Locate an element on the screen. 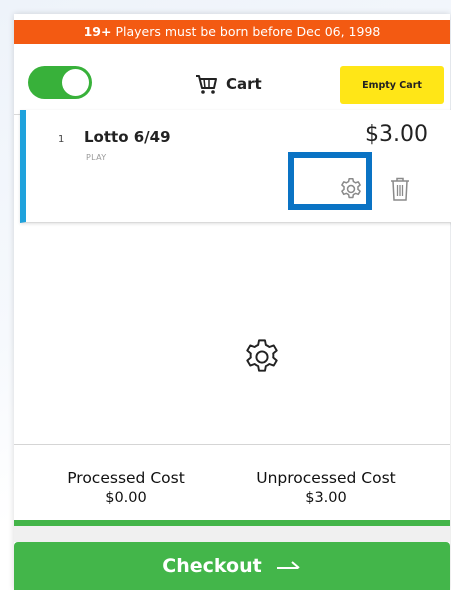  checkout-button: Checkout is located at coordinates (232, 566).